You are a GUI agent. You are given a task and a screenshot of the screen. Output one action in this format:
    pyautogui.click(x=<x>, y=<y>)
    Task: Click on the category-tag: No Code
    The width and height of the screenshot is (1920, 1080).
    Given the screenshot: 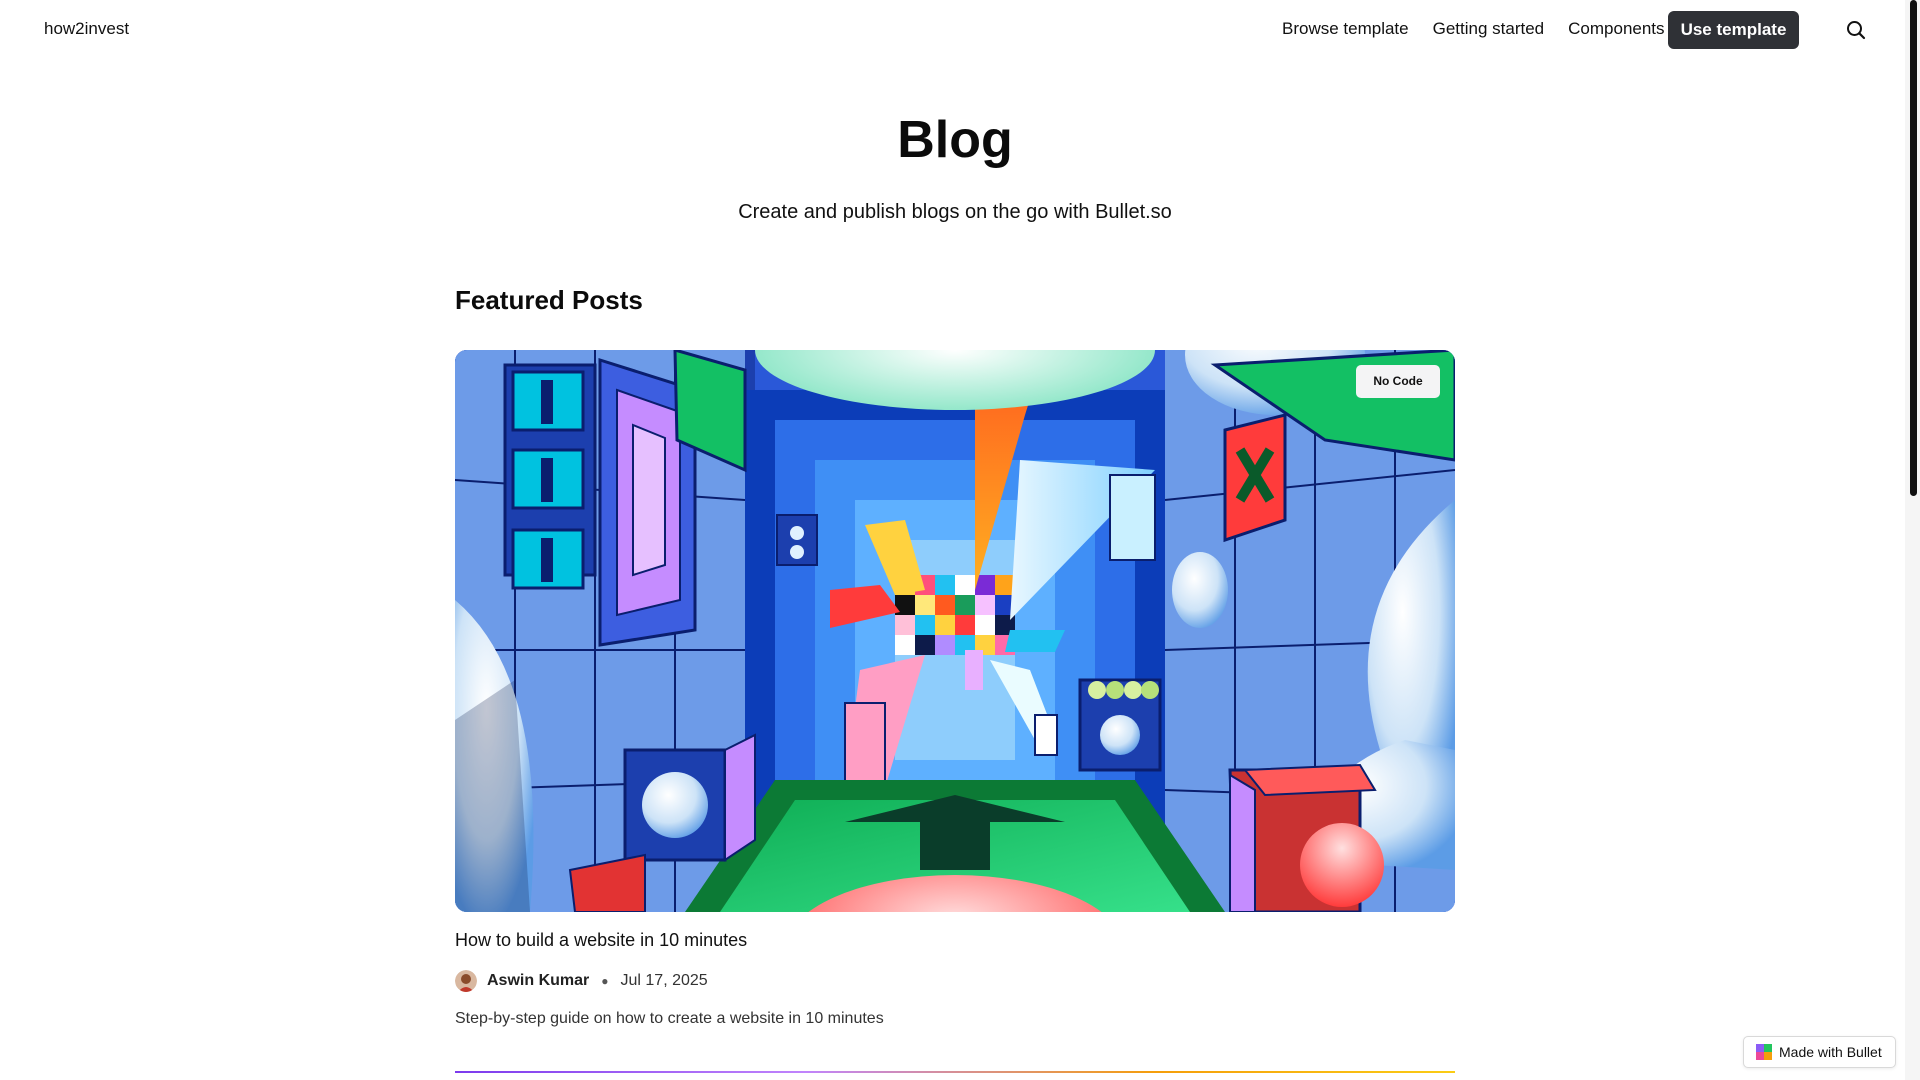 What is the action you would take?
    pyautogui.click(x=1398, y=381)
    